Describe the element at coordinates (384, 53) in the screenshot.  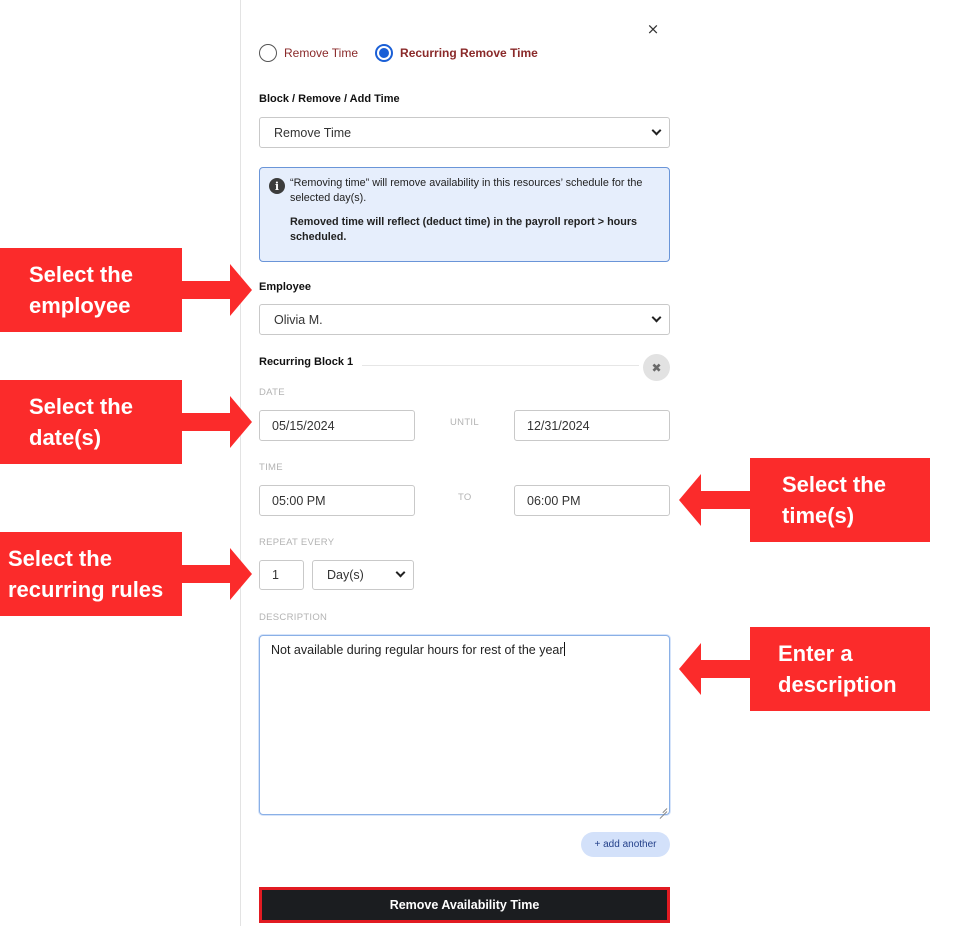
I see `recurring-remove-time-radio` at that location.